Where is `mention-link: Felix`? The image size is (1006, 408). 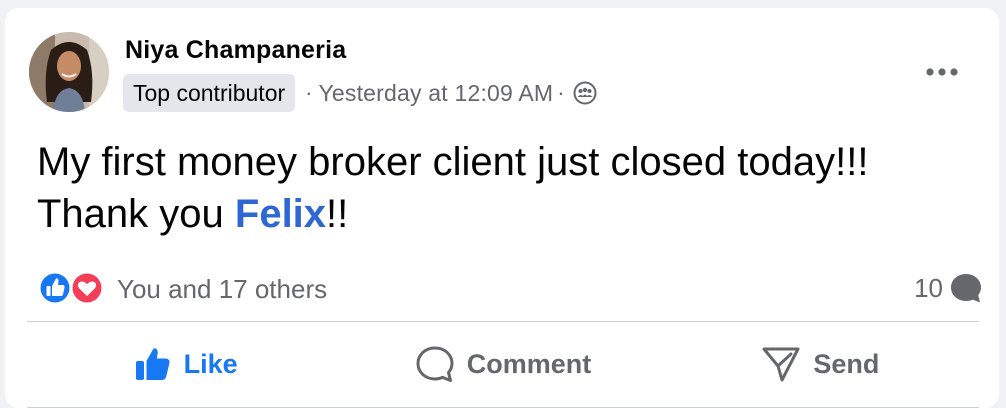
mention-link: Felix is located at coordinates (280, 214).